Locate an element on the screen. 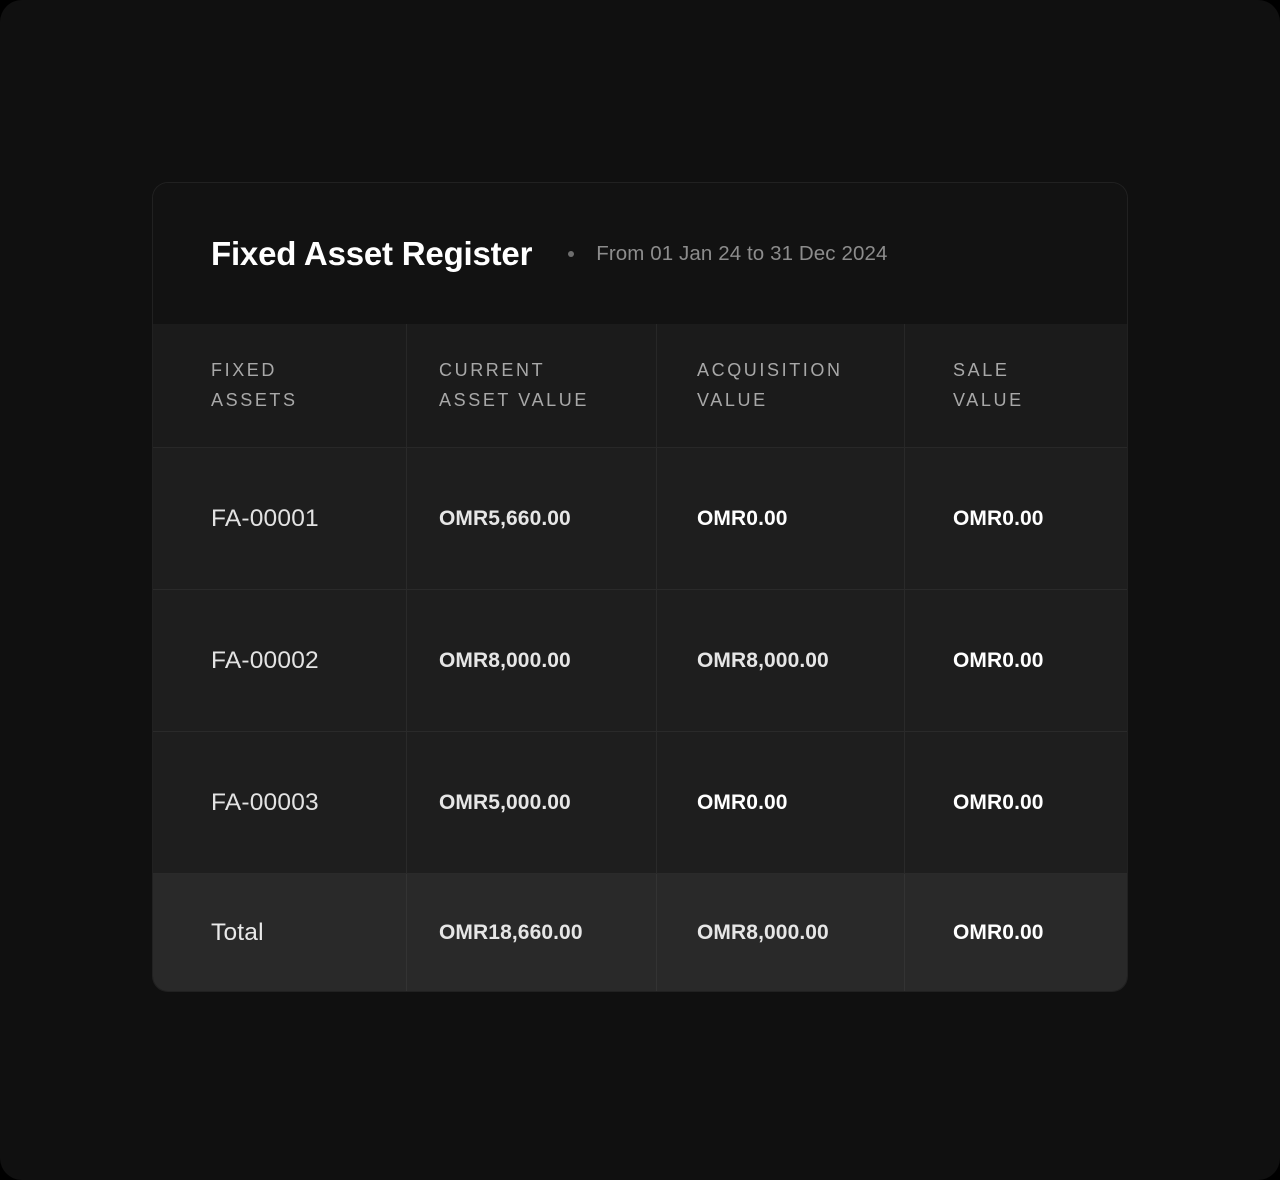 The image size is (1280, 1180). asset-id-label: FA-00002 is located at coordinates (265, 660).